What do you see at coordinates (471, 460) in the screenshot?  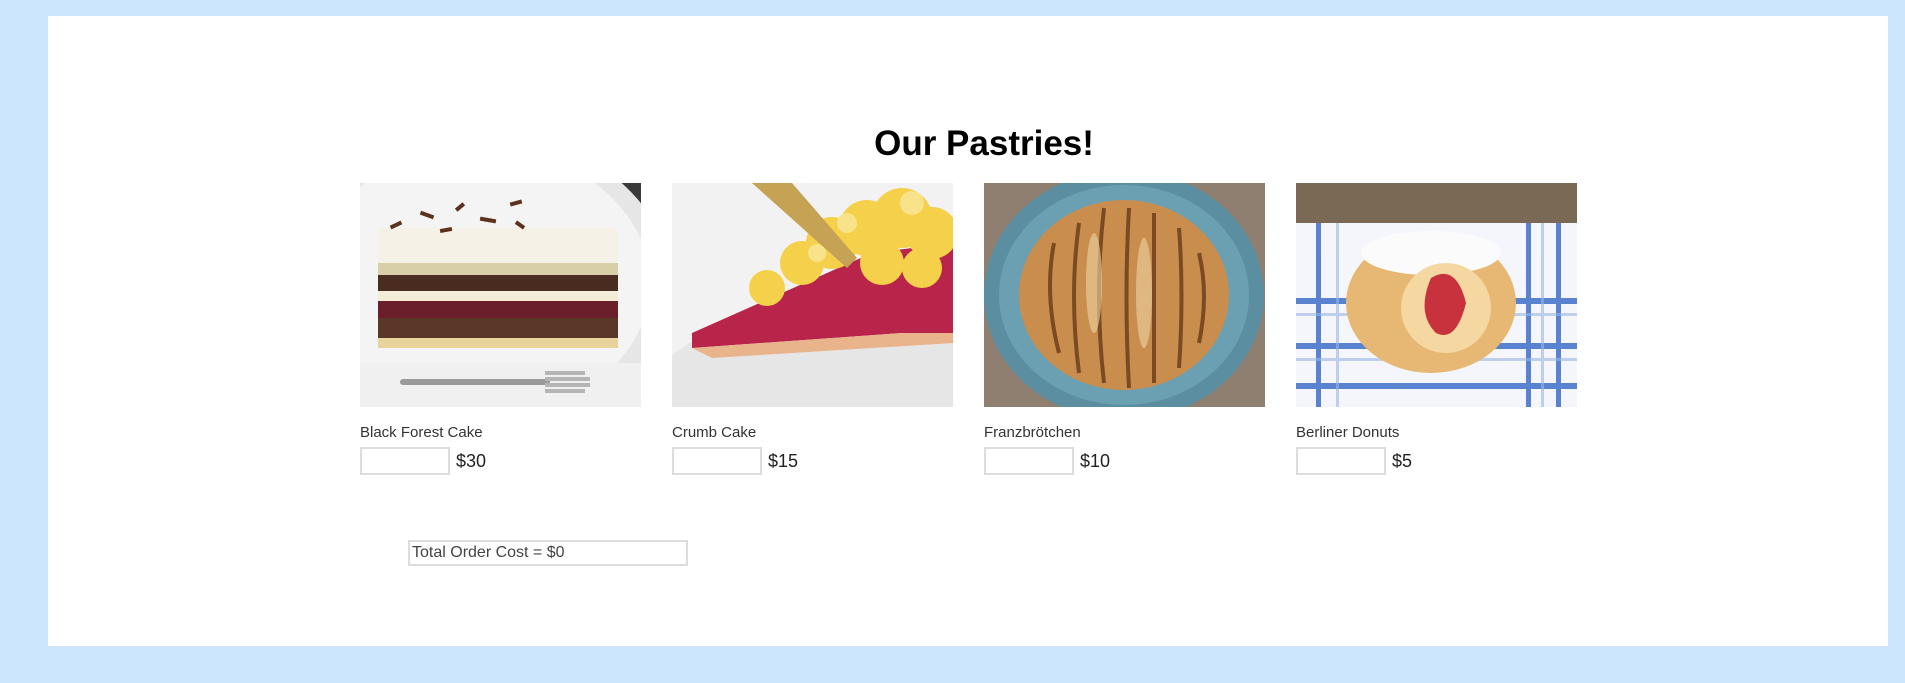 I see `product-price: $30` at bounding box center [471, 460].